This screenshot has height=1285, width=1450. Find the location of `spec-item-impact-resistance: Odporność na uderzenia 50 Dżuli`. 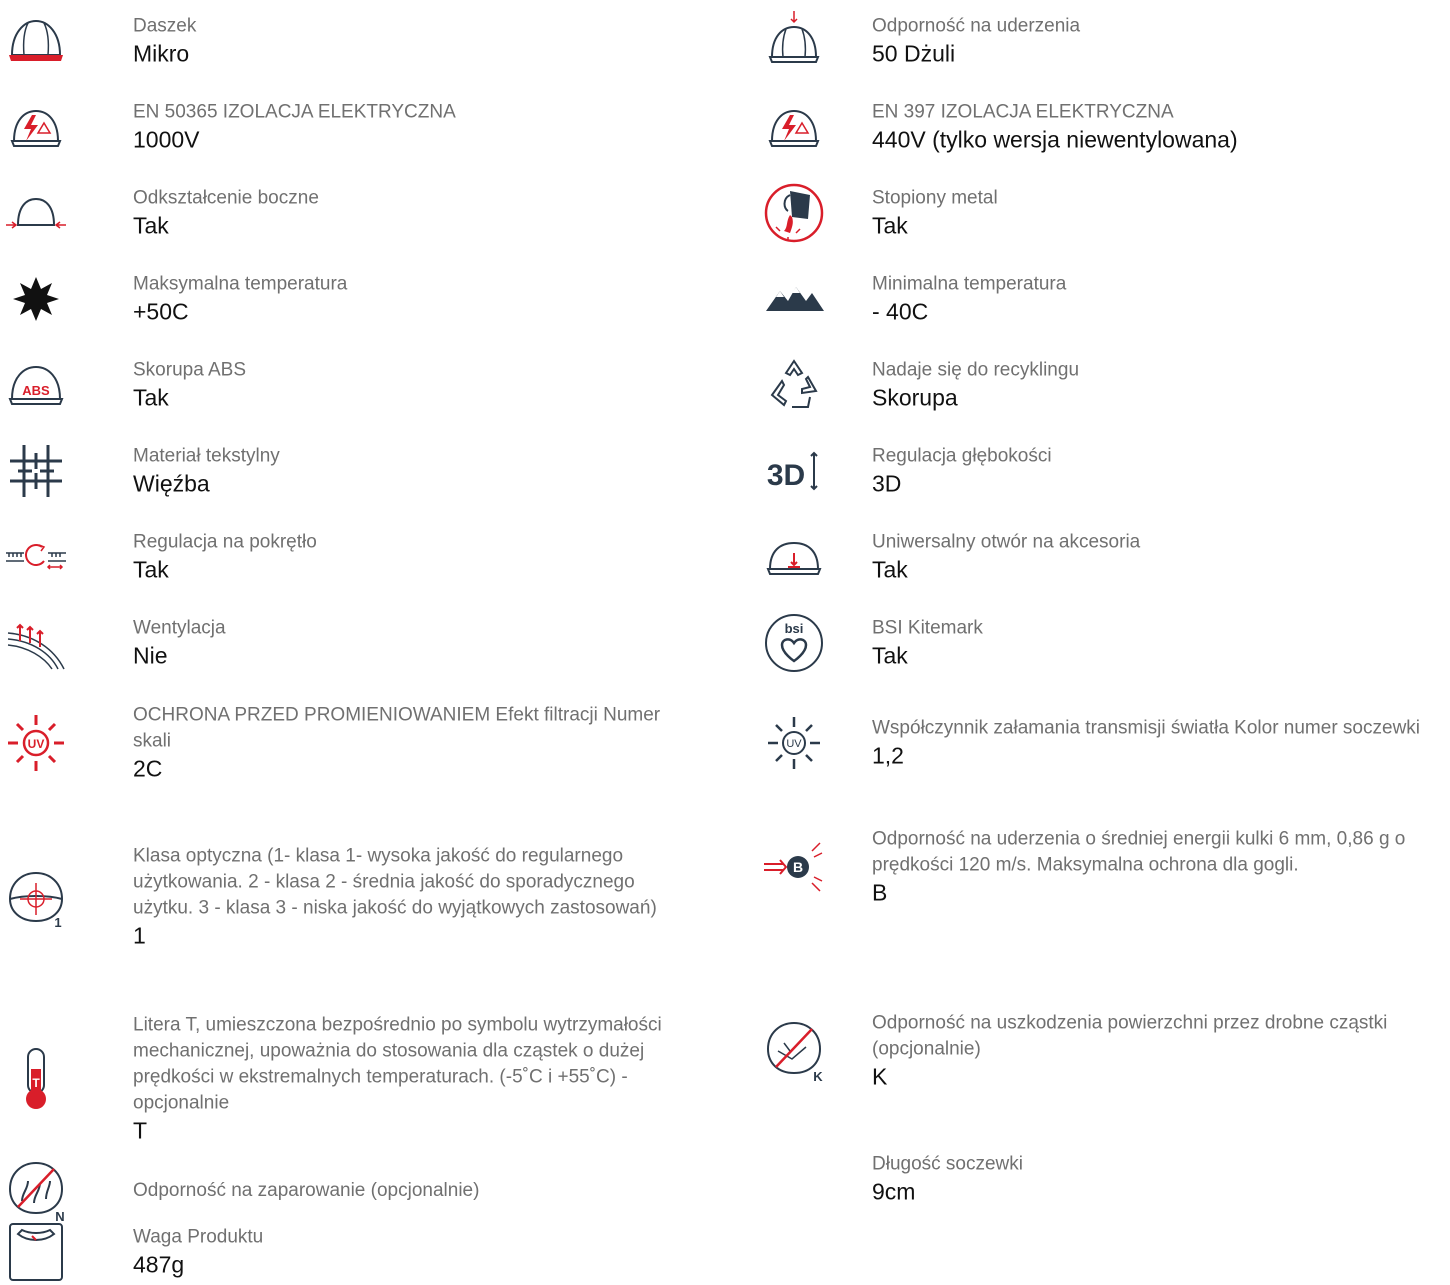

spec-item-impact-resistance: Odporność na uderzenia 50 Dżuli is located at coordinates (1106, 41).